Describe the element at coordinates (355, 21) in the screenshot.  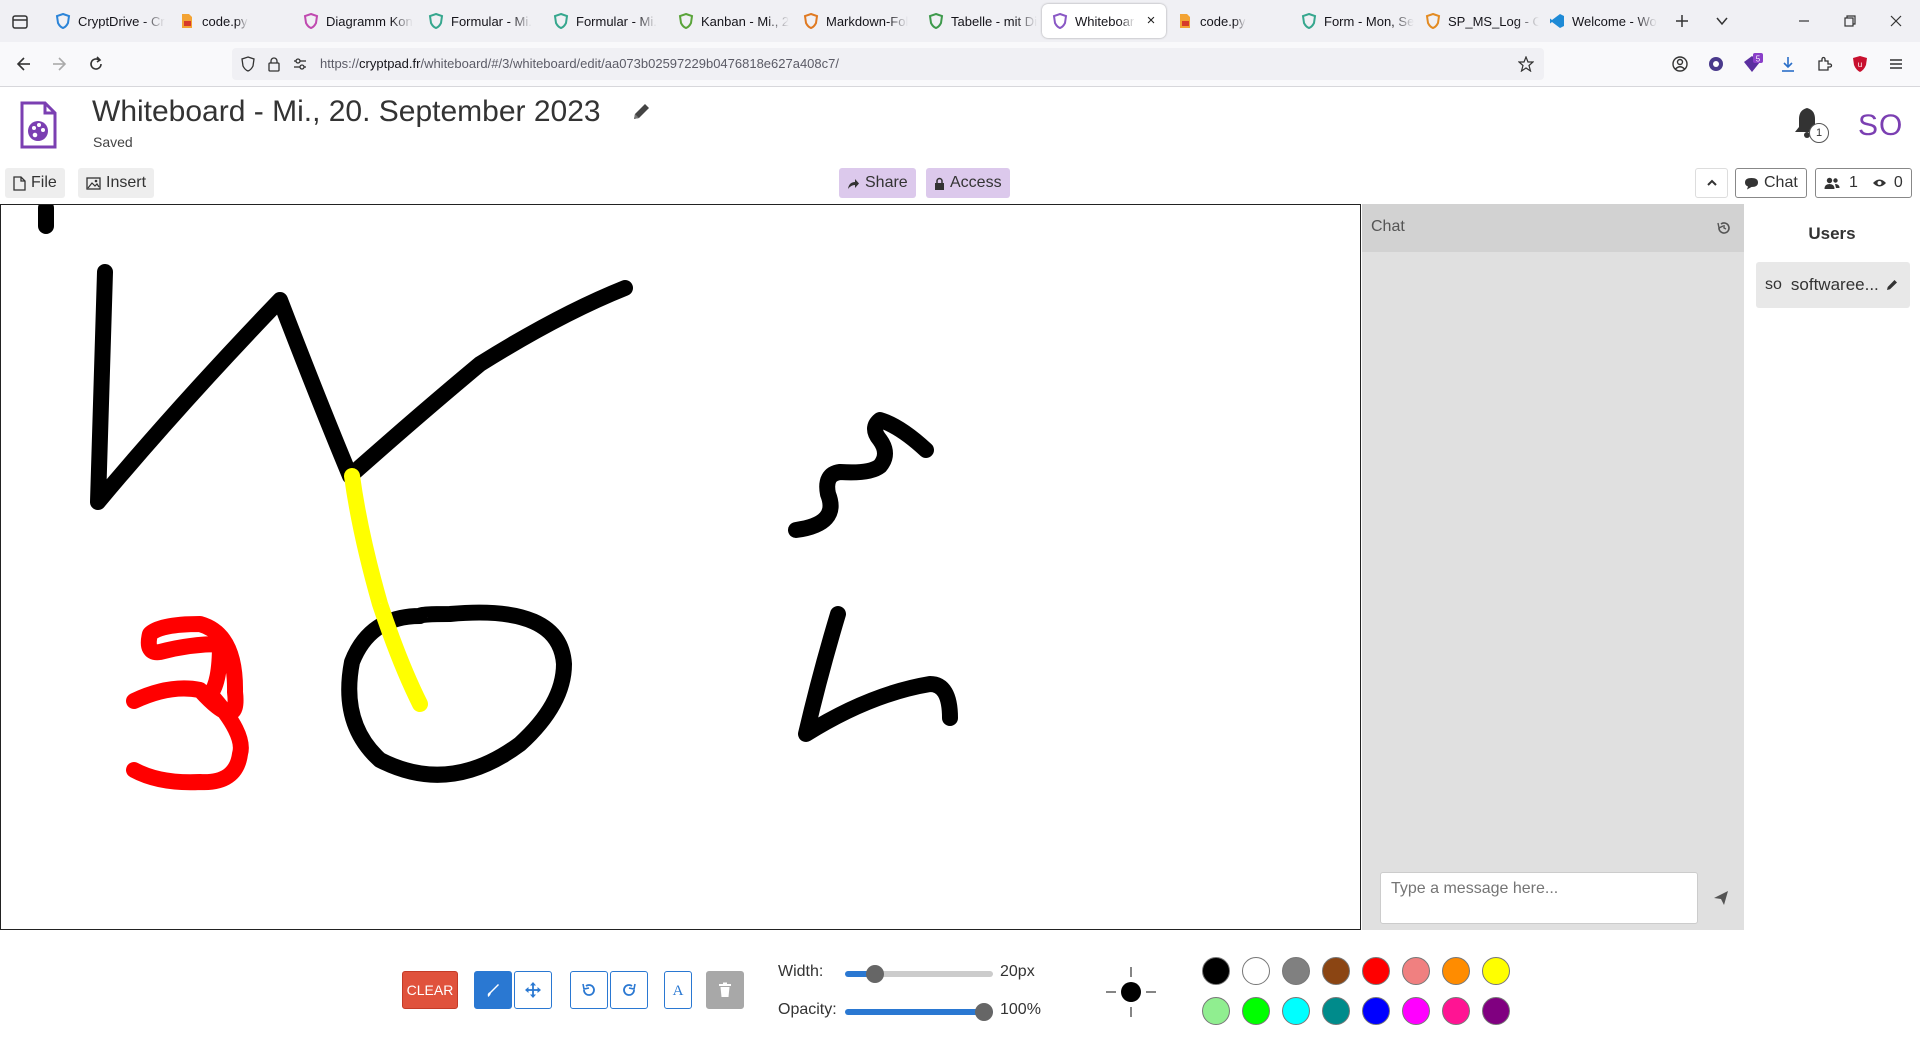
I see `browser-tab: Diagramm Kon` at that location.